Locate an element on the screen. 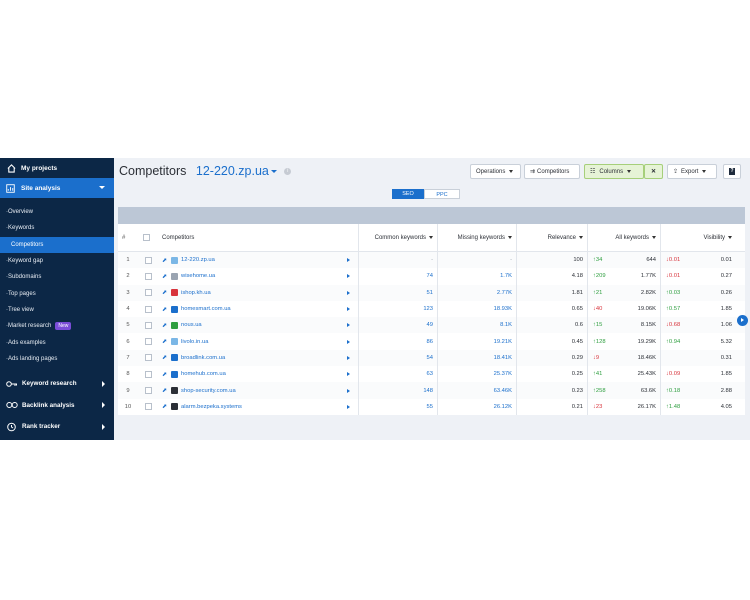 The width and height of the screenshot is (750, 600). competitor-domain-link: 12-220.zp.ua is located at coordinates (198, 260).